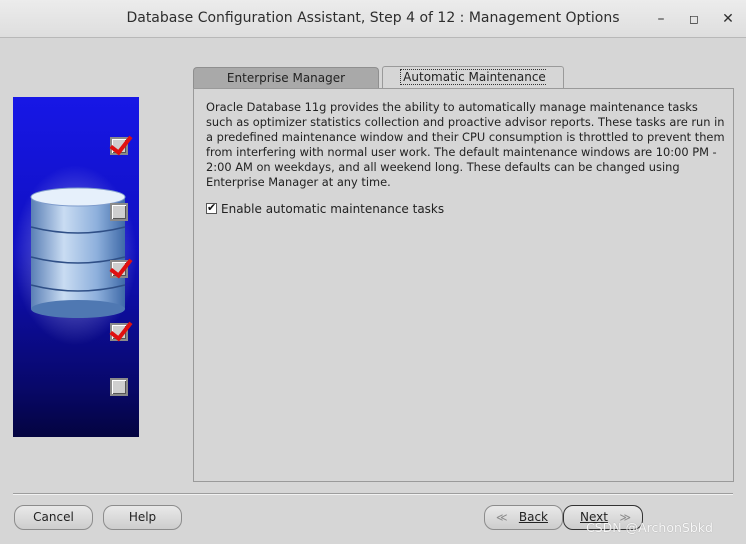 This screenshot has height=544, width=746. Describe the element at coordinates (211, 207) in the screenshot. I see `enable-maintenance-checkbox` at that location.